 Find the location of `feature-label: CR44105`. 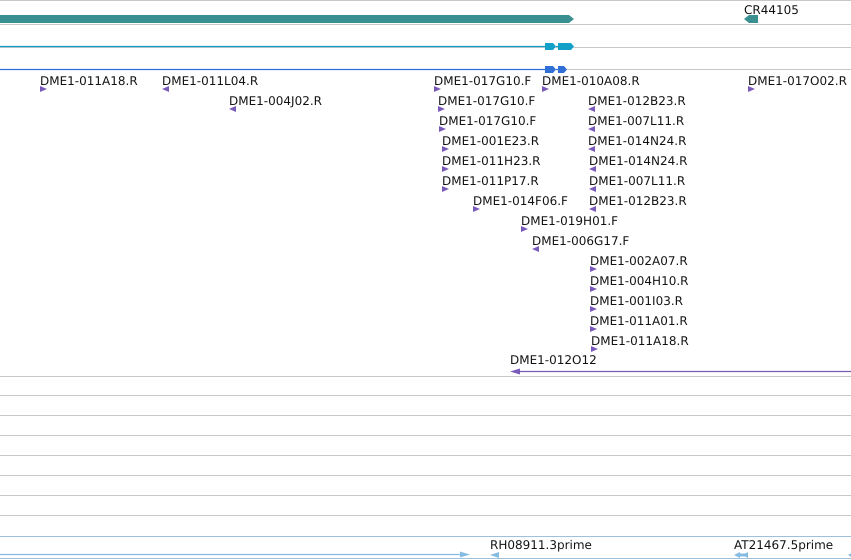

feature-label: CR44105 is located at coordinates (771, 10).